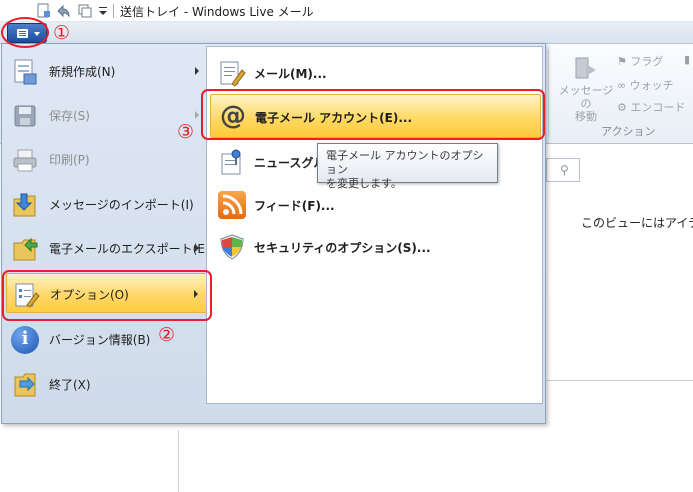 The image size is (693, 492). Describe the element at coordinates (62, 33) in the screenshot. I see `annotation-step-1: ①` at that location.